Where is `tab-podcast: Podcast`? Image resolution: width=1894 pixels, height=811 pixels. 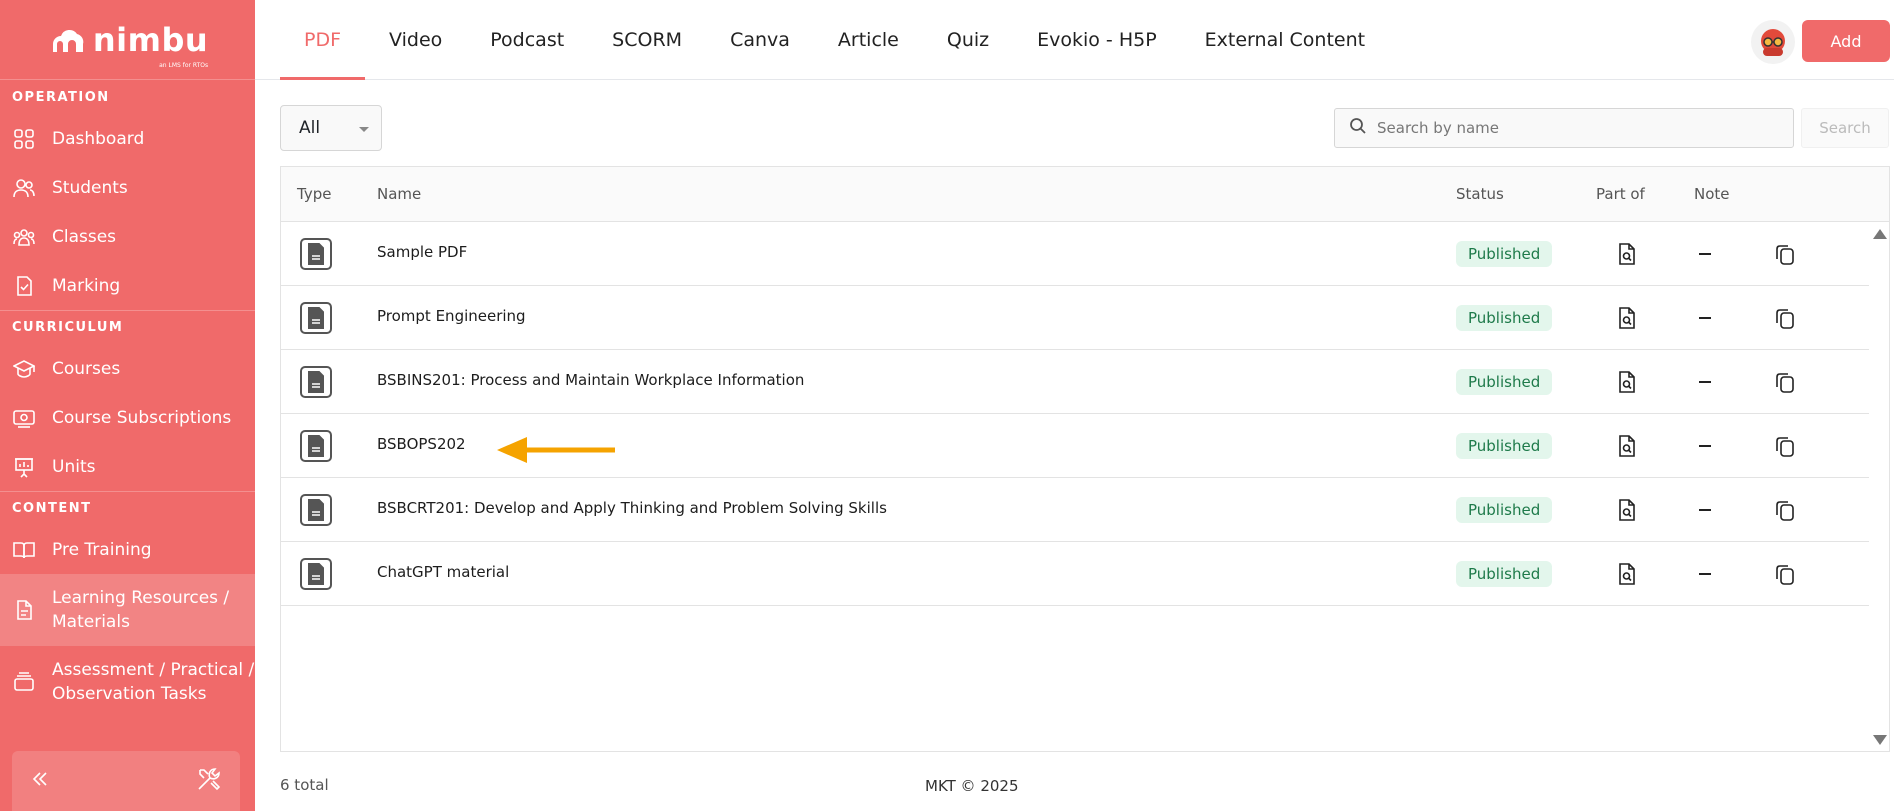 tab-podcast: Podcast is located at coordinates (527, 40).